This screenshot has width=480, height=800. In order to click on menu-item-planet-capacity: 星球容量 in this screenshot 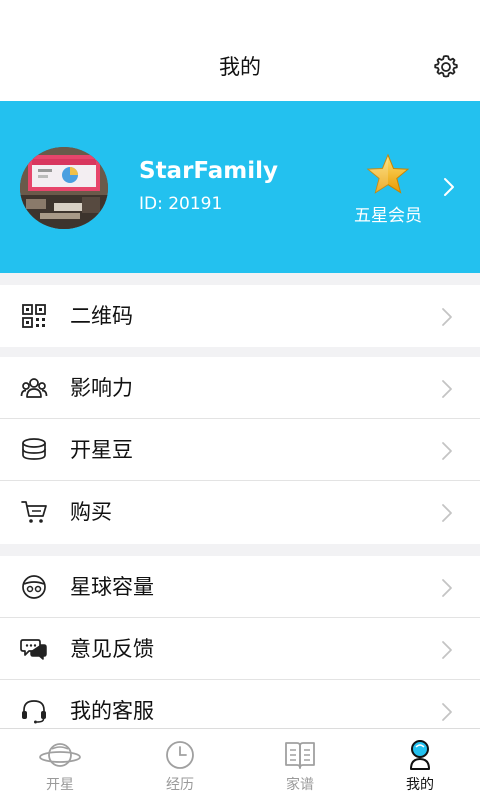, I will do `click(240, 587)`.